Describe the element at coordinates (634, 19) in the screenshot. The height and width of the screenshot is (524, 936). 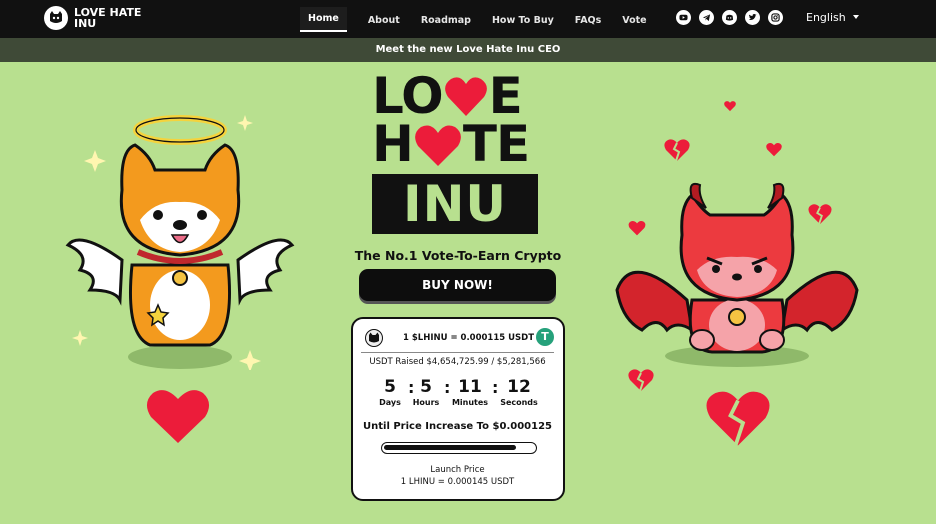
I see `nav-vote: Vote` at that location.